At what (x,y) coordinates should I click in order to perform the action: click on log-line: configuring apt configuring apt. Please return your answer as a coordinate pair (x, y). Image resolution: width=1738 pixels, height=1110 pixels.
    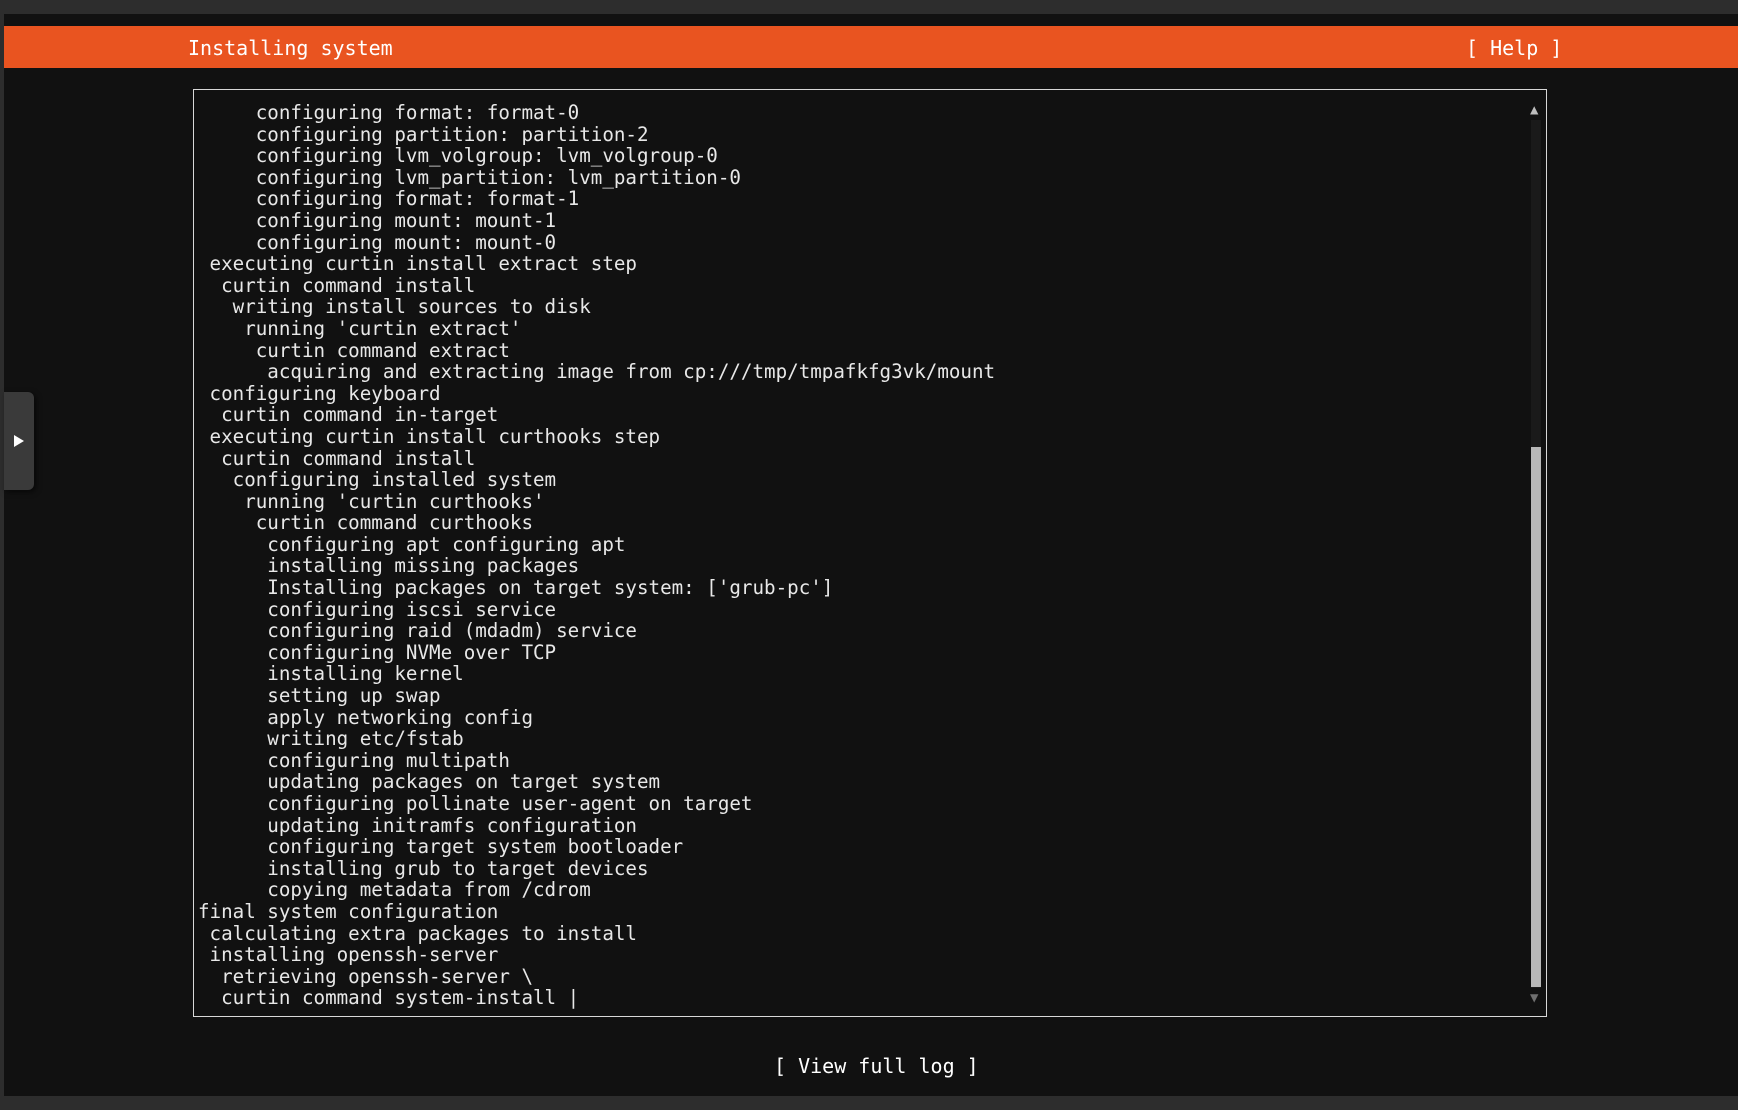
    Looking at the image, I should click on (596, 545).